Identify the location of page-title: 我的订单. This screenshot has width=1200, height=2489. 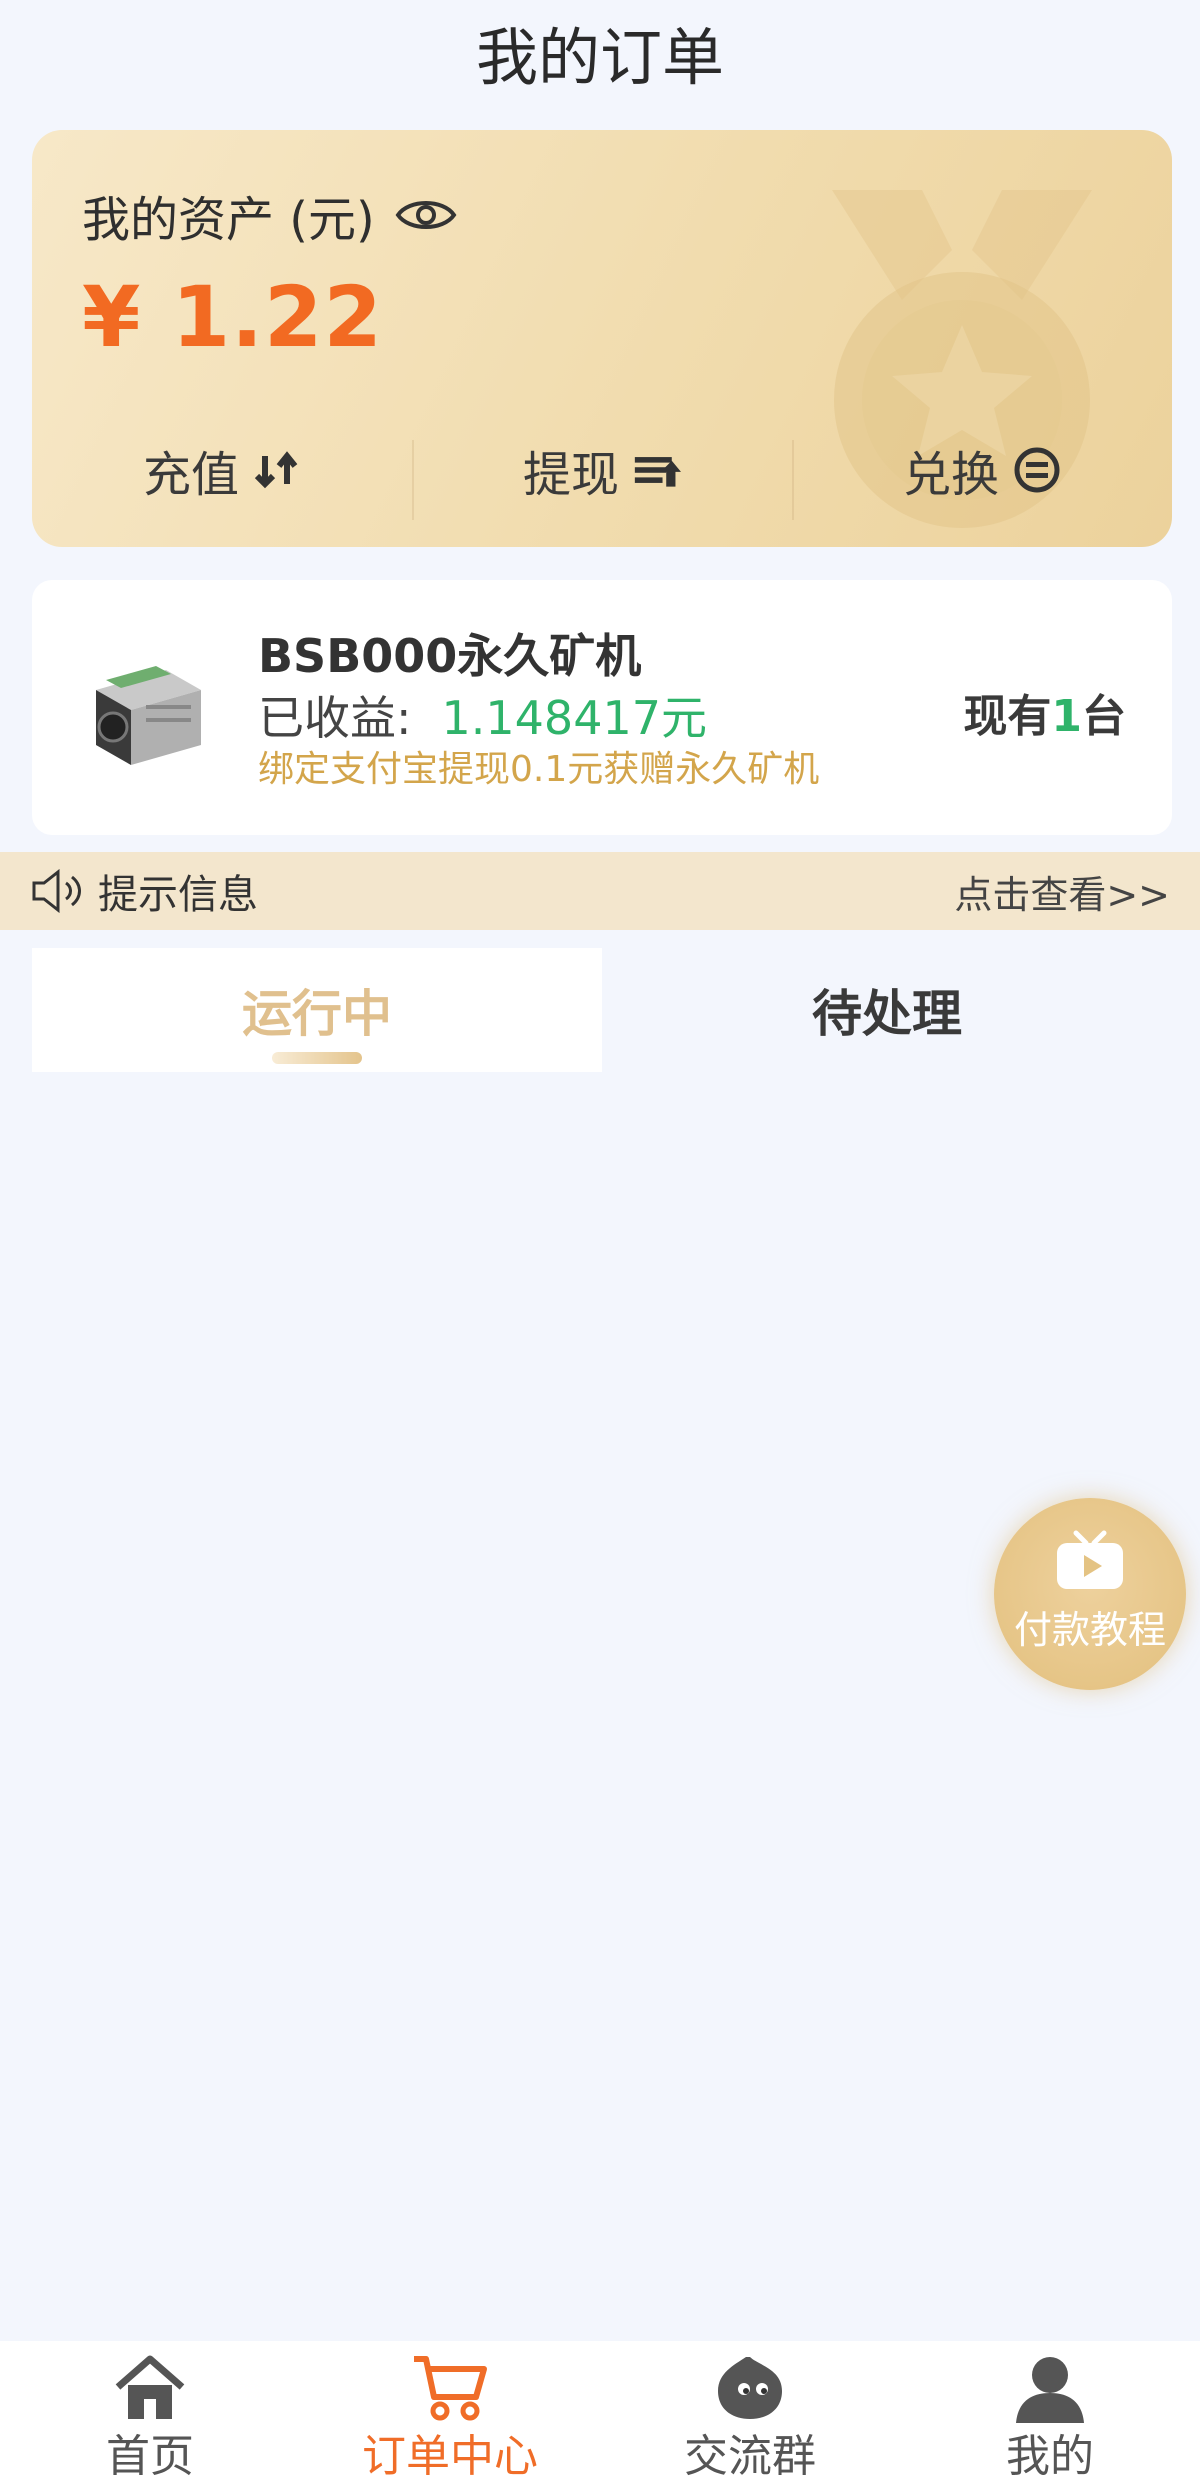
(599, 57).